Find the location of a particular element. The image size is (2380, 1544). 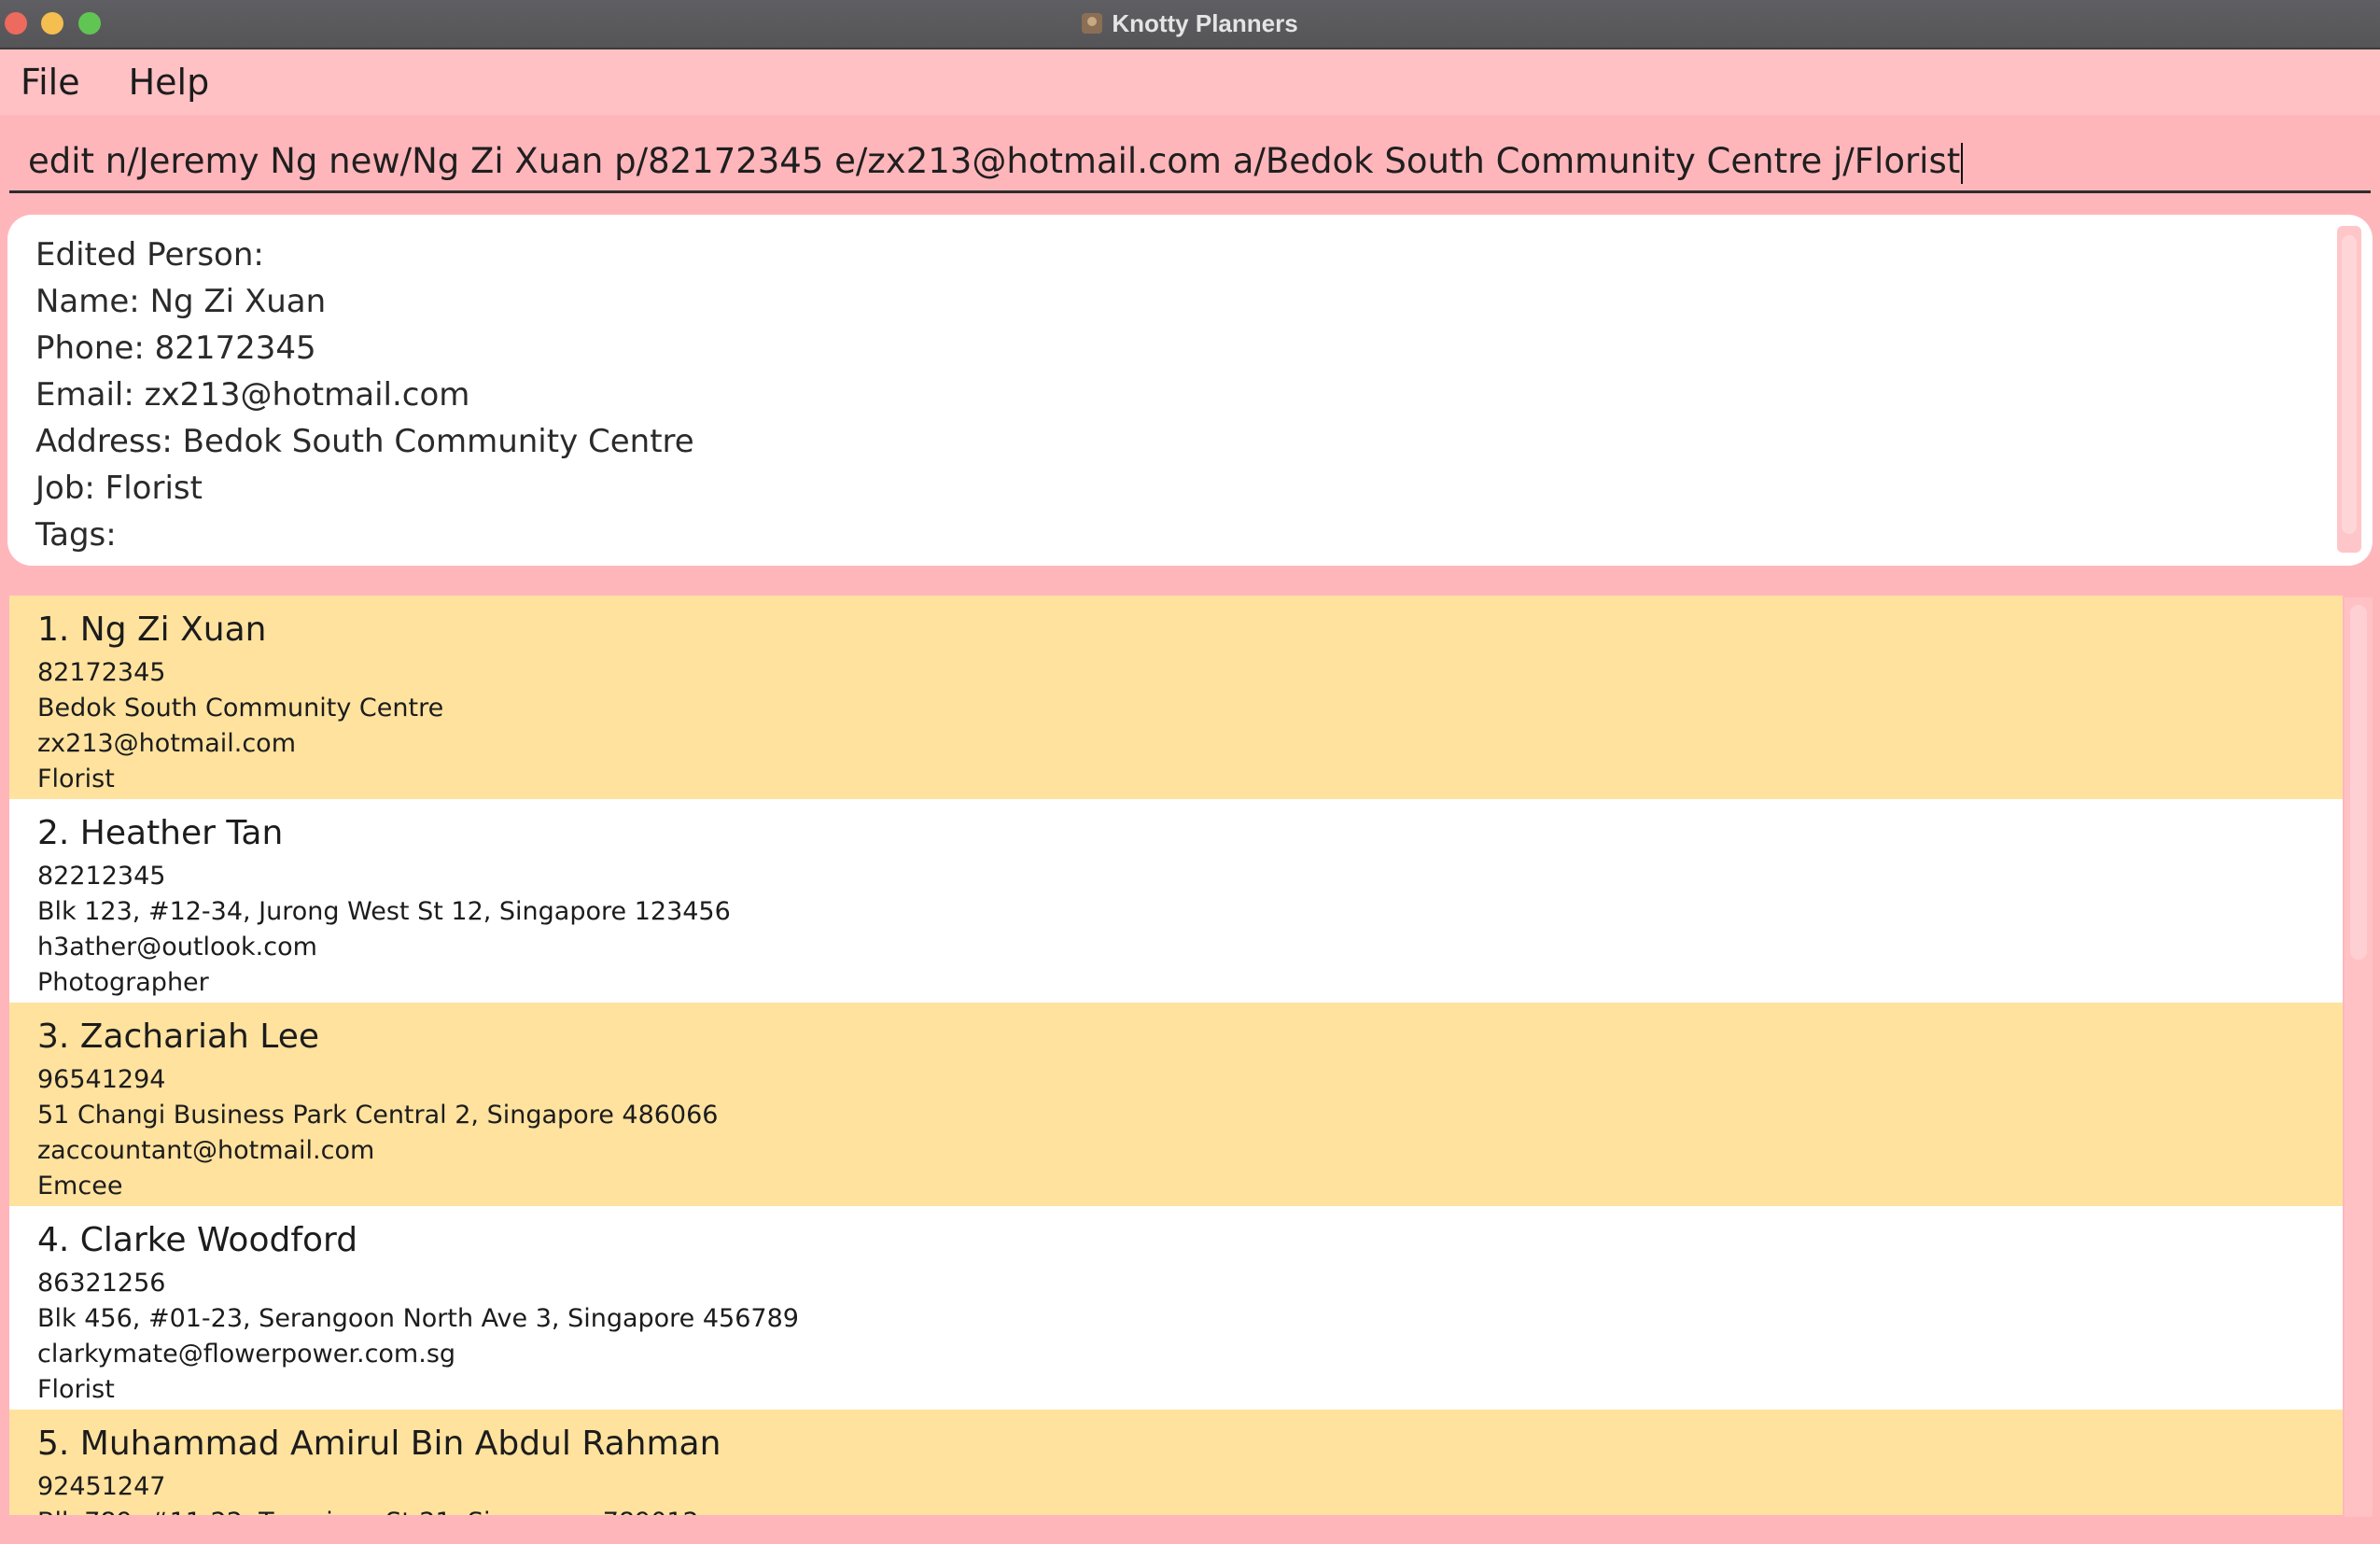

window-title-bar: Knotty Planners is located at coordinates (1190, 24).